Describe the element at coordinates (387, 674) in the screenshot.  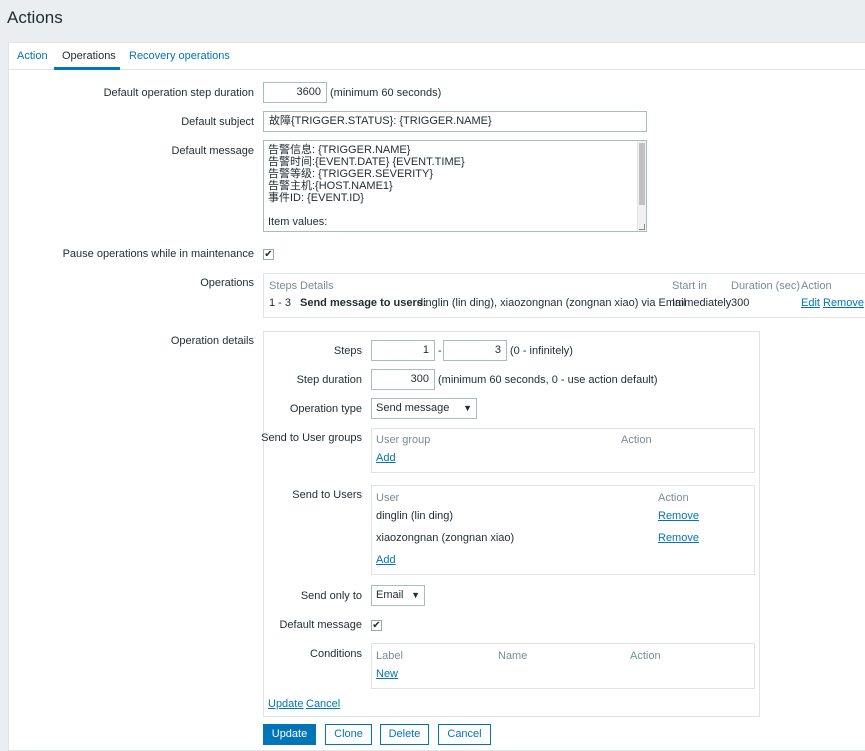
I see `new-condition-link: New` at that location.